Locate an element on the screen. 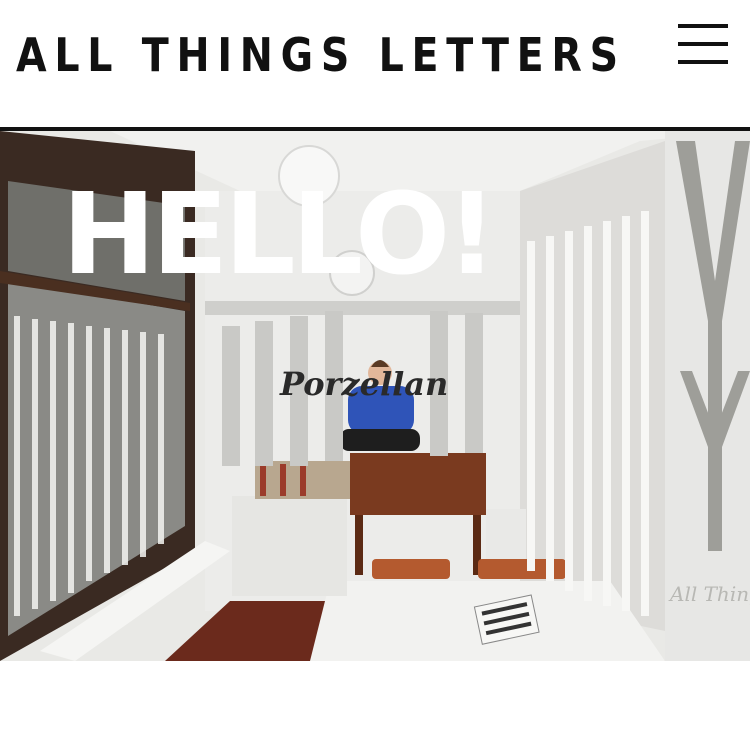 The image size is (750, 750). wall-script: All Things L is located at coordinates (709, 594).